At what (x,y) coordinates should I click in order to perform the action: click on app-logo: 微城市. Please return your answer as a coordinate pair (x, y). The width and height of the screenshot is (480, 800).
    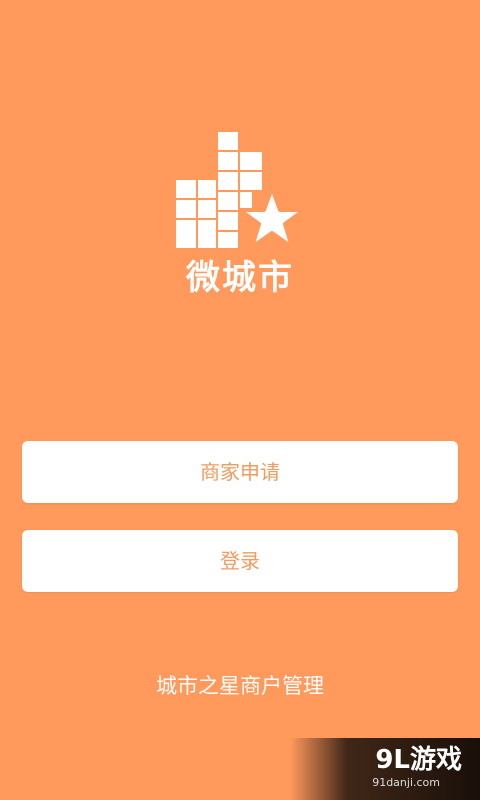
    Looking at the image, I should click on (240, 216).